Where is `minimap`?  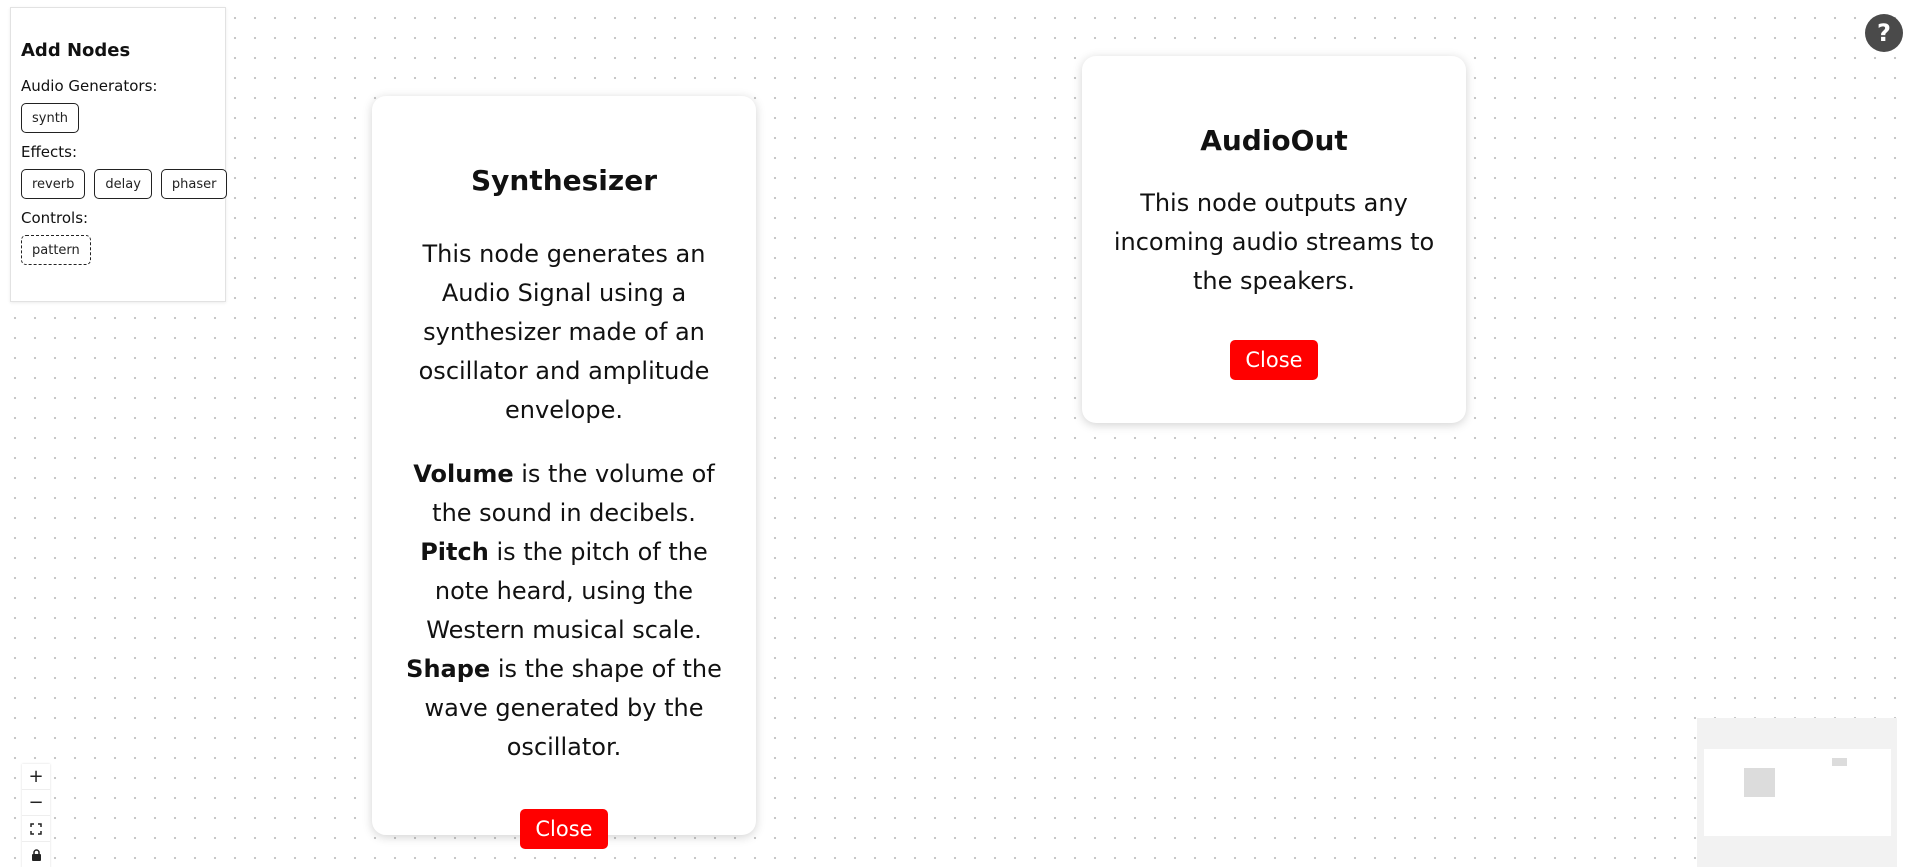 minimap is located at coordinates (1797, 792).